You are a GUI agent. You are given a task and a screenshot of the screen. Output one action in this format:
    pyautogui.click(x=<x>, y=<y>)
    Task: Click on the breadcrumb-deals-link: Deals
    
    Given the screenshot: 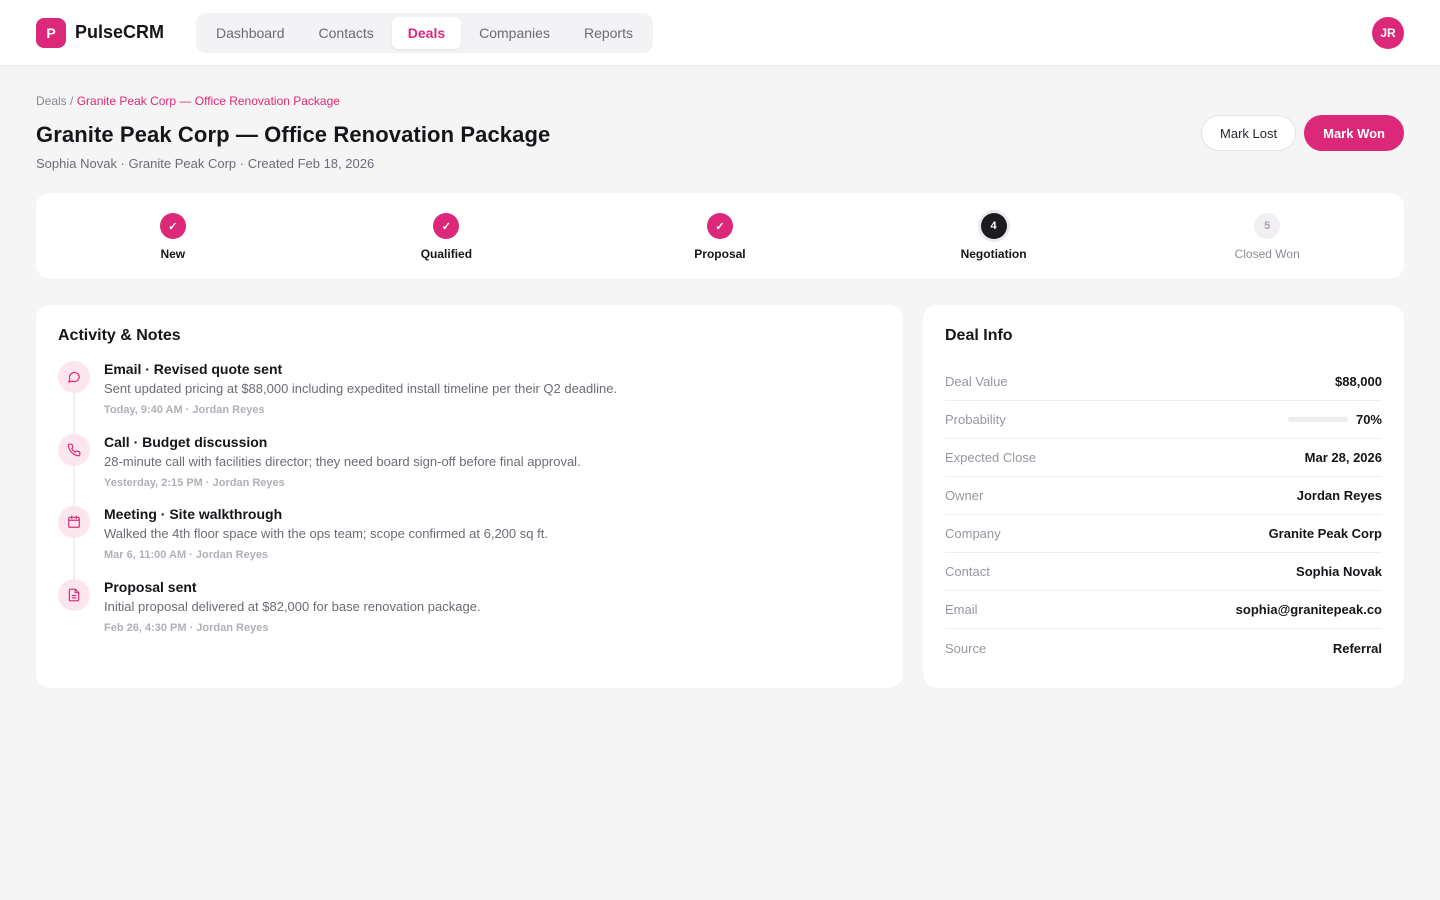 What is the action you would take?
    pyautogui.click(x=51, y=101)
    